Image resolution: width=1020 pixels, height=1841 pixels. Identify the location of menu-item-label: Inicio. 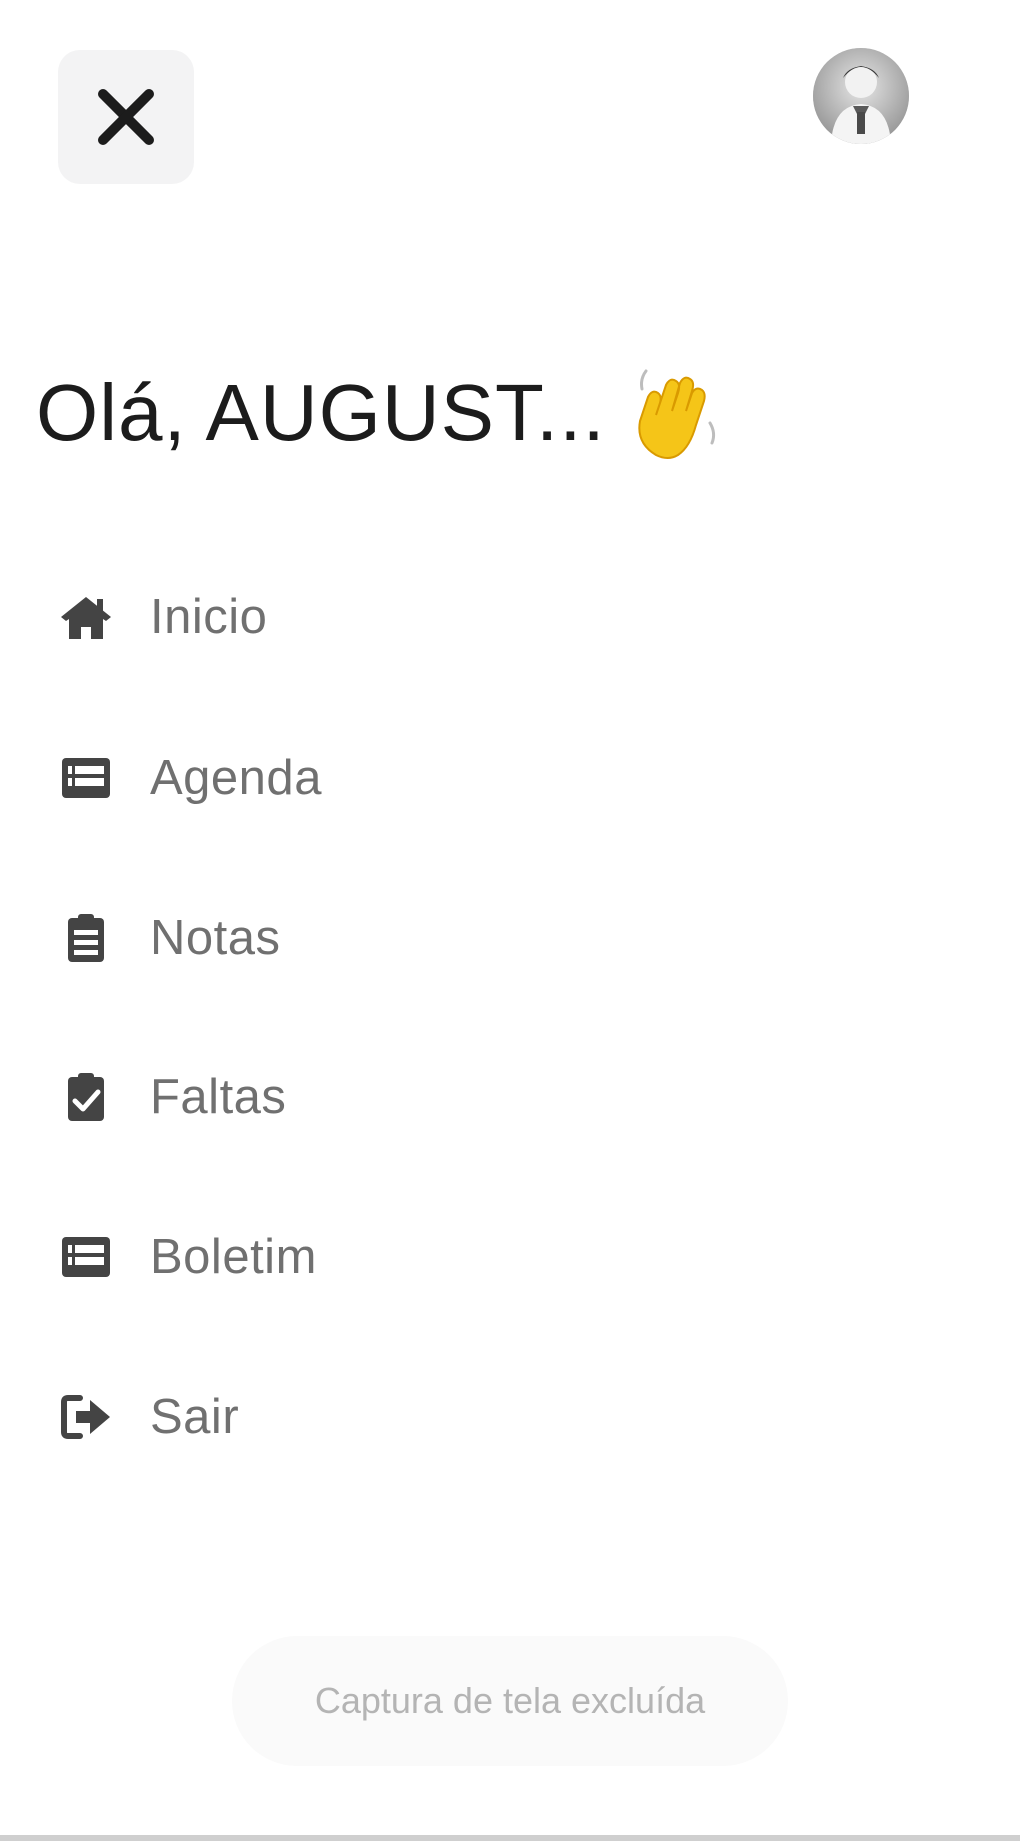
(209, 617).